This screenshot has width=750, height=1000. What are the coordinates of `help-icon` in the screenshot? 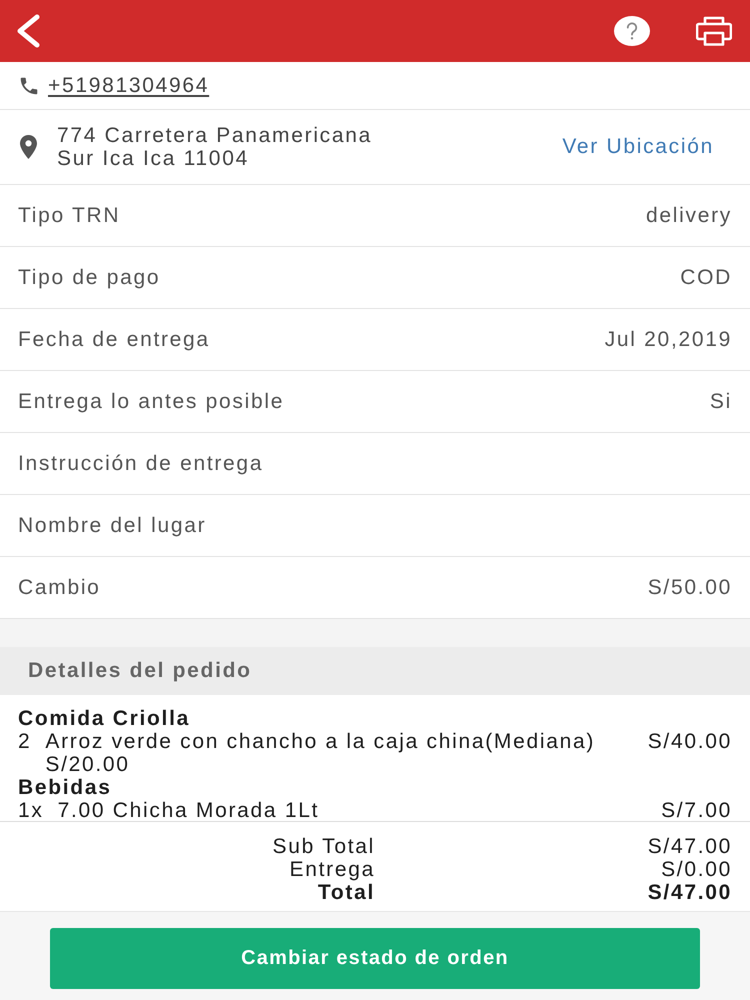 It's located at (632, 31).